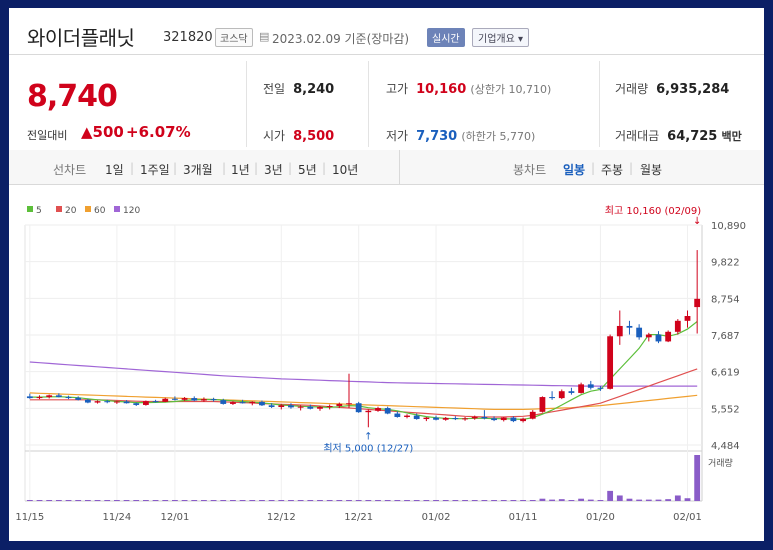  What do you see at coordinates (397, 136) in the screenshot?
I see `low-label: 저가` at bounding box center [397, 136].